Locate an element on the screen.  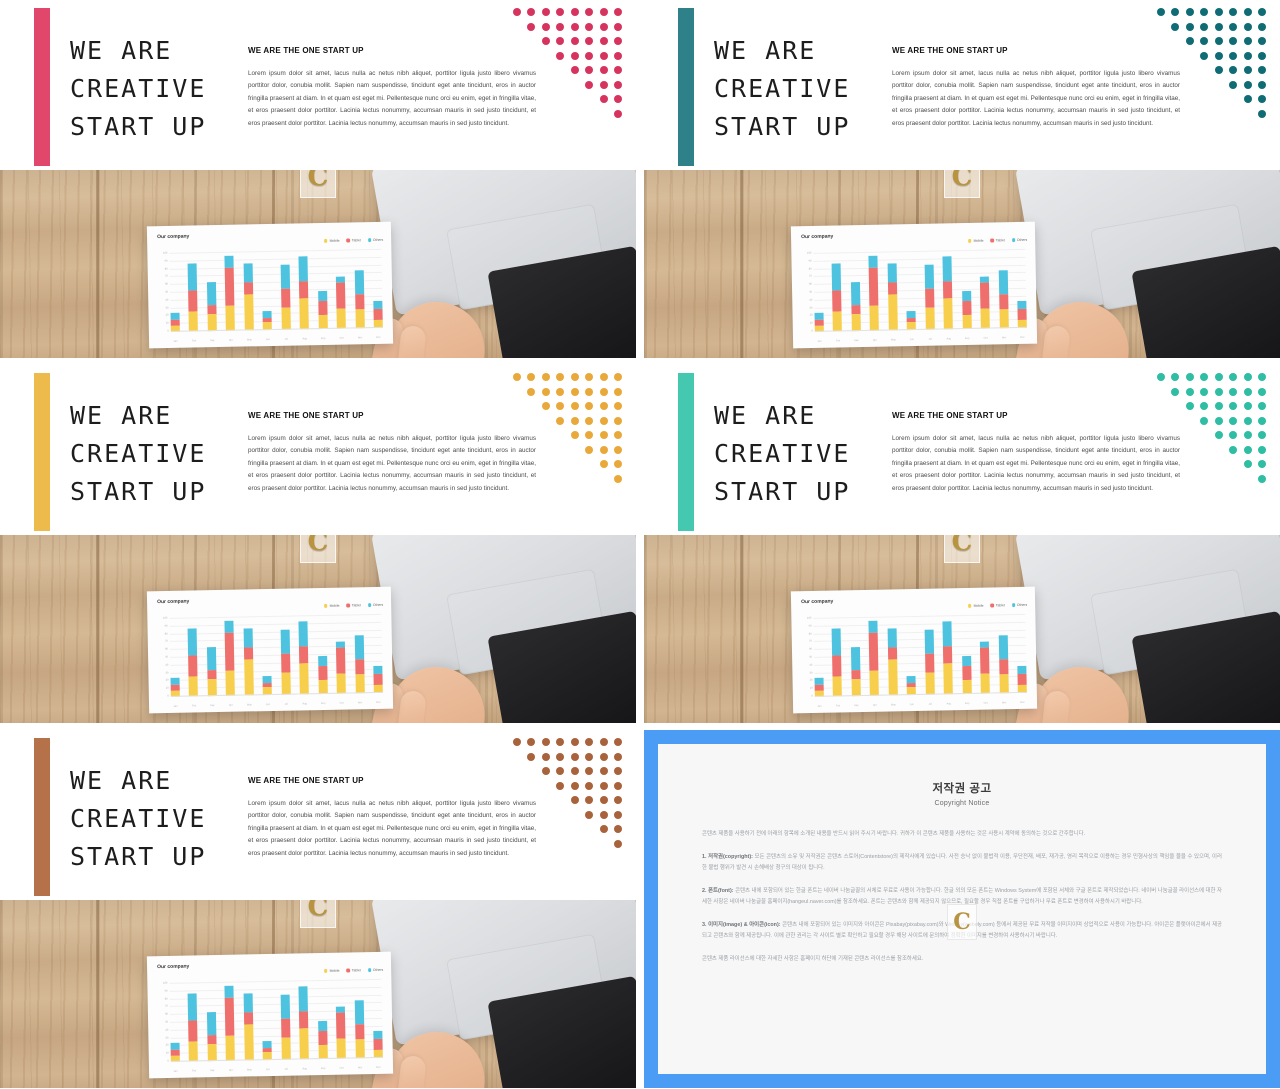
y-tick-label: 30 is located at coordinates (167, 308).